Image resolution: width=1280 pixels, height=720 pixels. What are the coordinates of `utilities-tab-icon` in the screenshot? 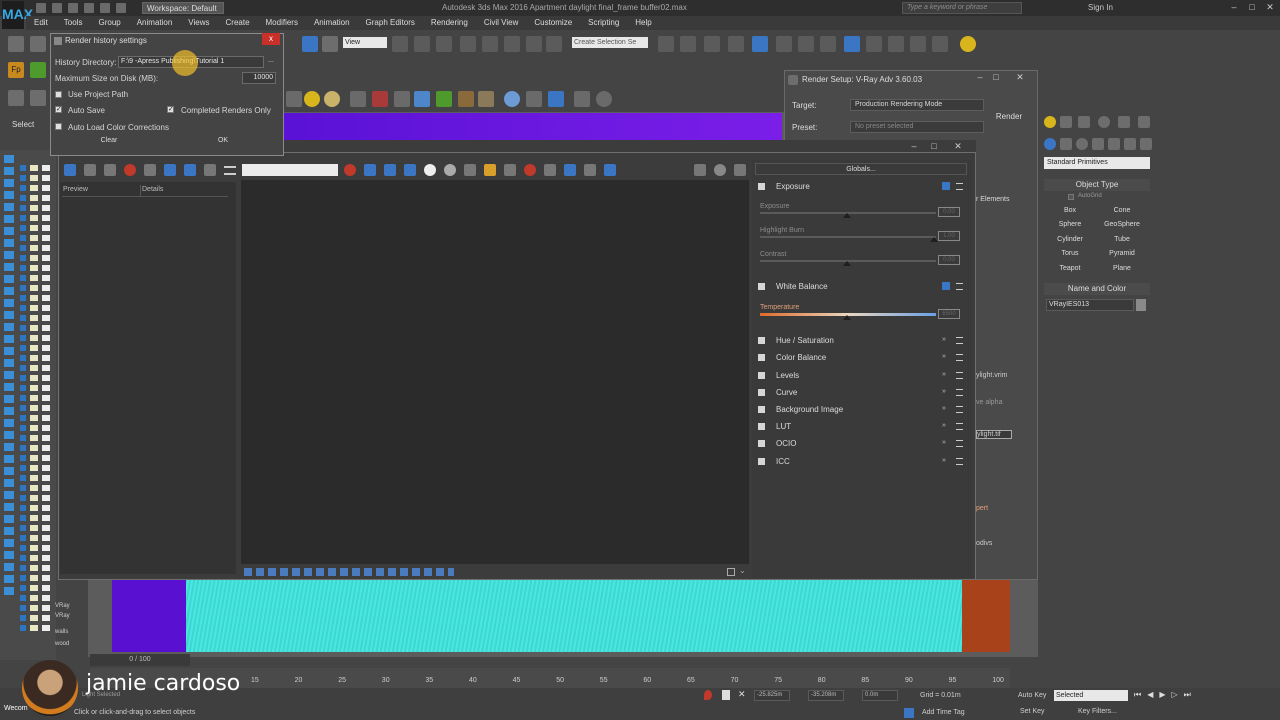 It's located at (1144, 122).